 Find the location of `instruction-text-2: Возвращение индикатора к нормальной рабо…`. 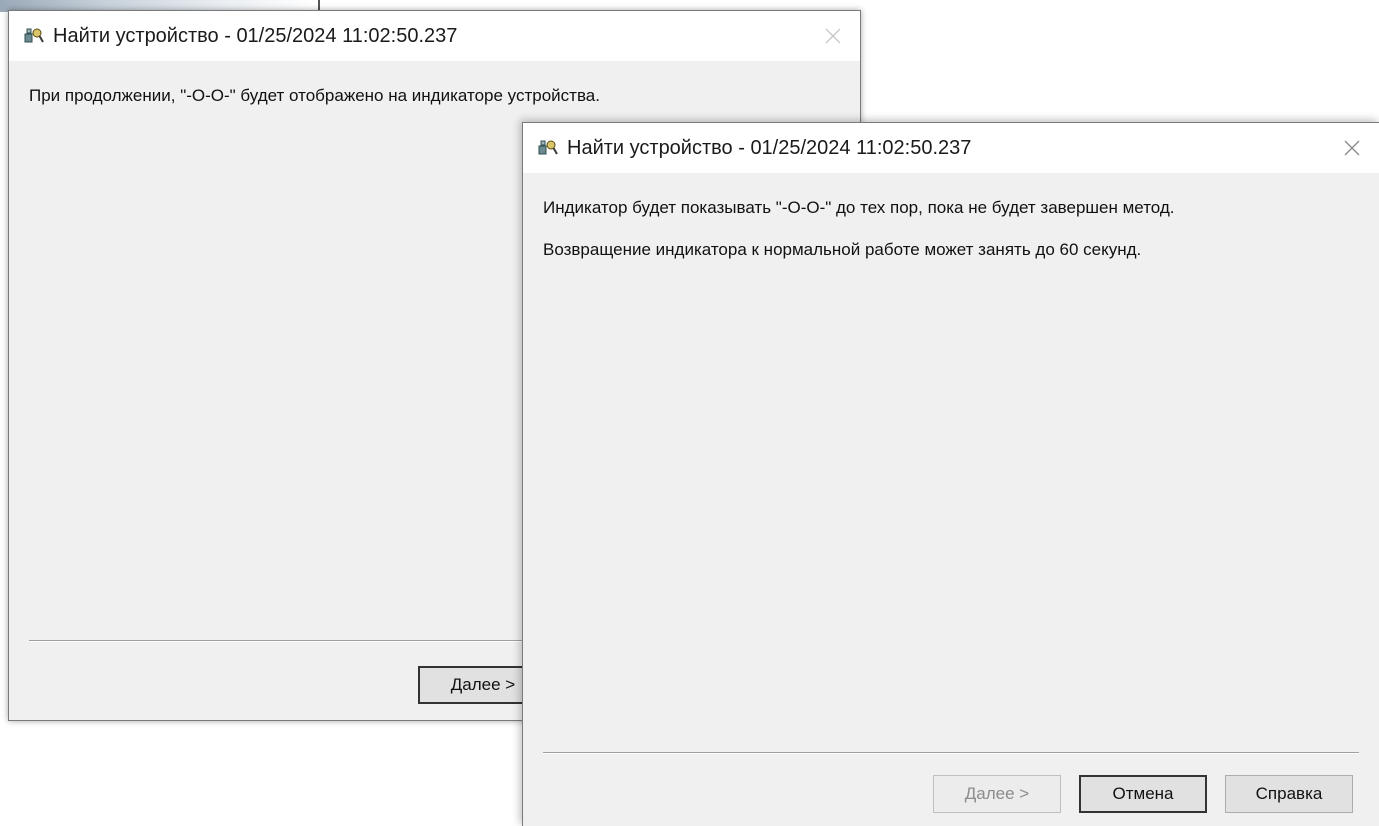

instruction-text-2: Возвращение индикатора к нормальной рабо… is located at coordinates (842, 249).